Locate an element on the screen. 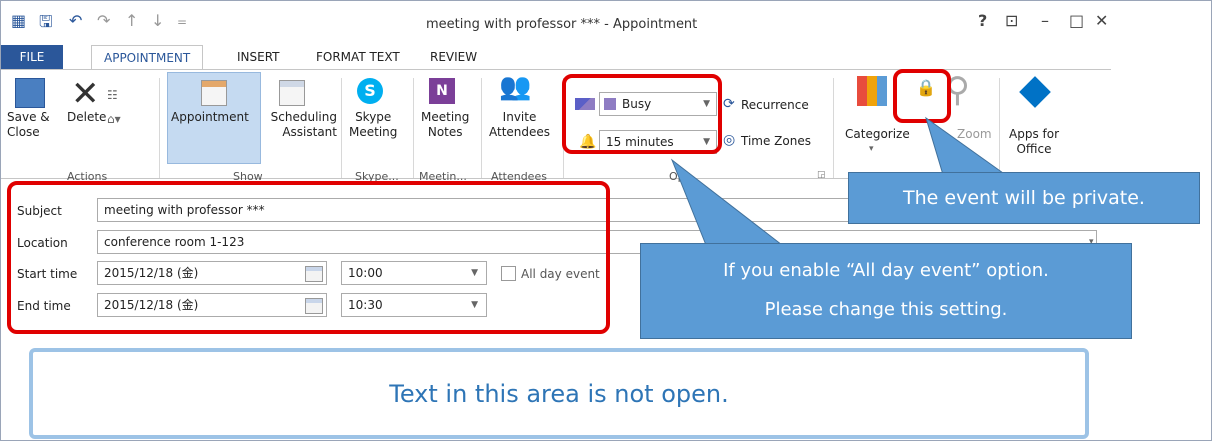 Image resolution: width=1212 pixels, height=441 pixels. private-callout-text: The event will be private. is located at coordinates (1024, 198).